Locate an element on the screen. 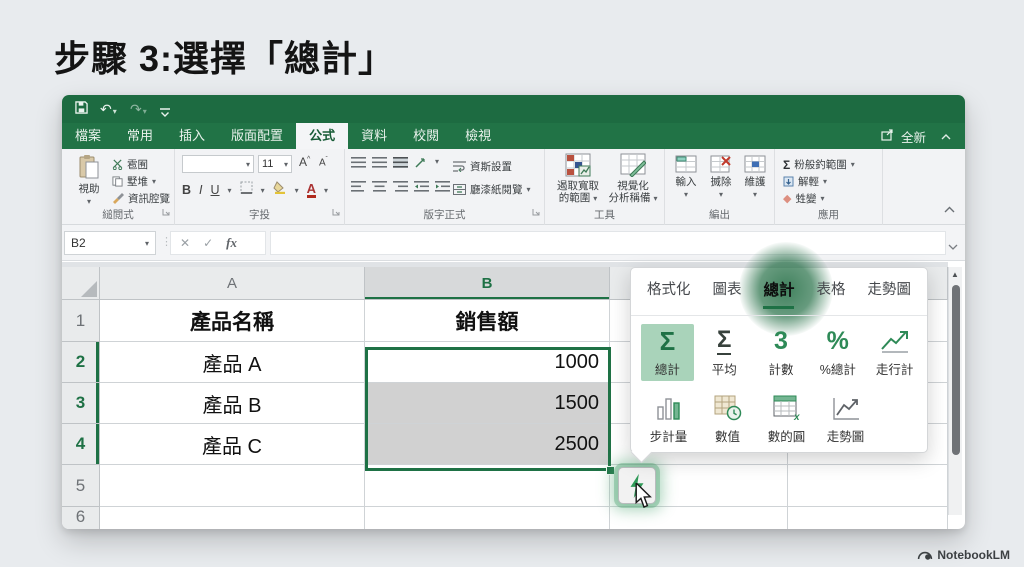  popup-tab-tables: 表格 is located at coordinates (830, 293).